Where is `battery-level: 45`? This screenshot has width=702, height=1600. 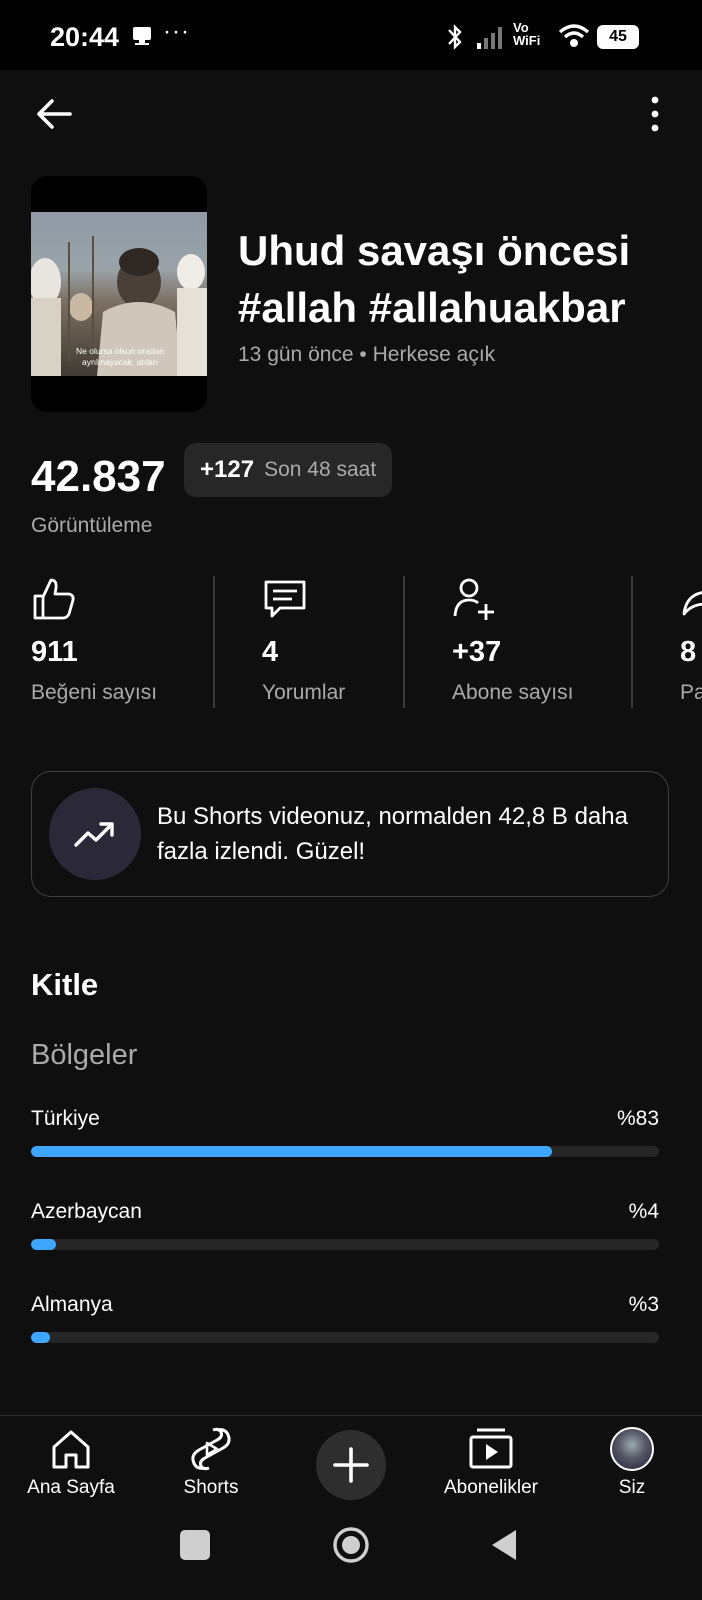 battery-level: 45 is located at coordinates (618, 36).